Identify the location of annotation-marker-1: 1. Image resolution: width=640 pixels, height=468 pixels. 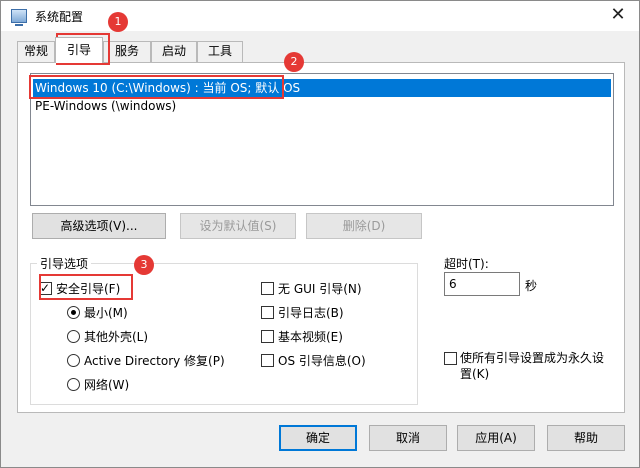
(118, 22).